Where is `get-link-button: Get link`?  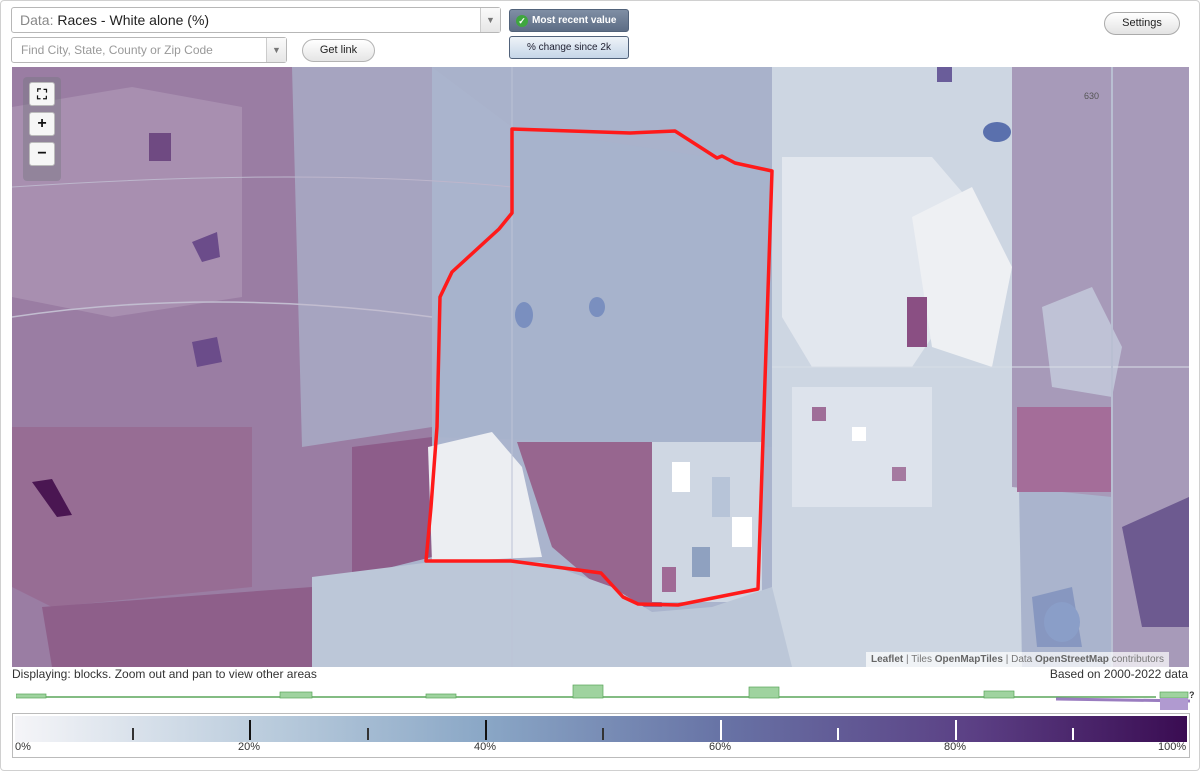 get-link-button: Get link is located at coordinates (338, 50).